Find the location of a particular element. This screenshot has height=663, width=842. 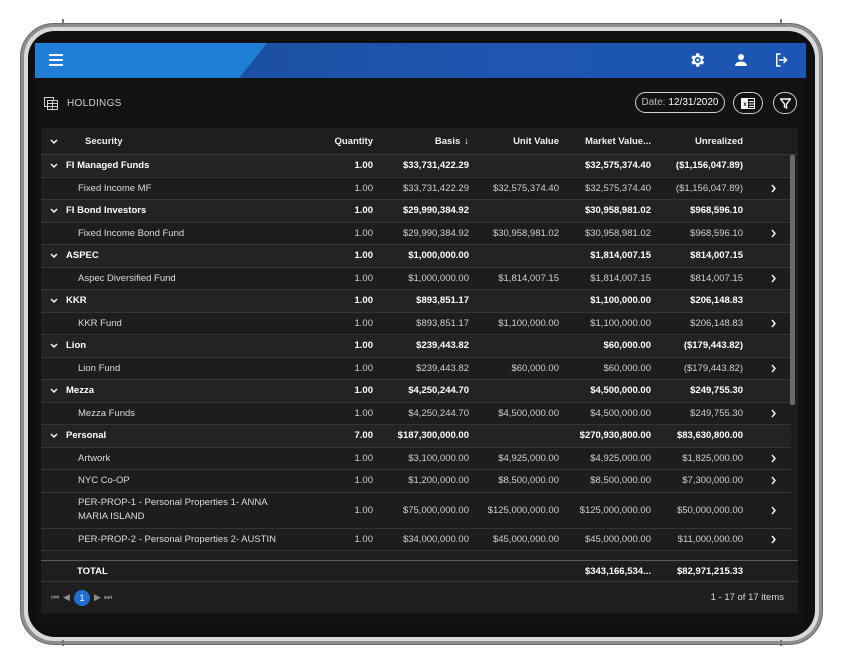

export-excel-button: x is located at coordinates (748, 103).